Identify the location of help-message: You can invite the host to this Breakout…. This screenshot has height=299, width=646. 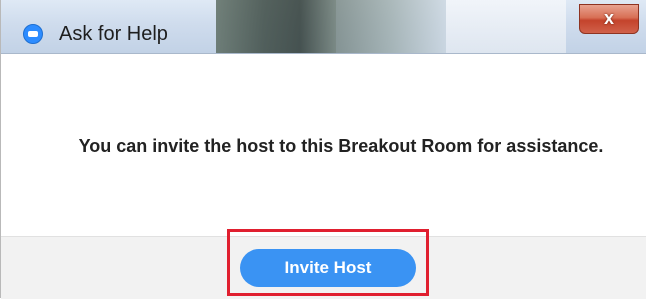
(341, 146).